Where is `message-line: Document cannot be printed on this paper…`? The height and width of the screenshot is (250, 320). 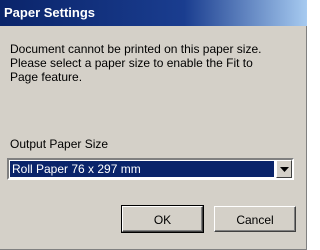 message-line: Document cannot be printed on this paper… is located at coordinates (136, 49).